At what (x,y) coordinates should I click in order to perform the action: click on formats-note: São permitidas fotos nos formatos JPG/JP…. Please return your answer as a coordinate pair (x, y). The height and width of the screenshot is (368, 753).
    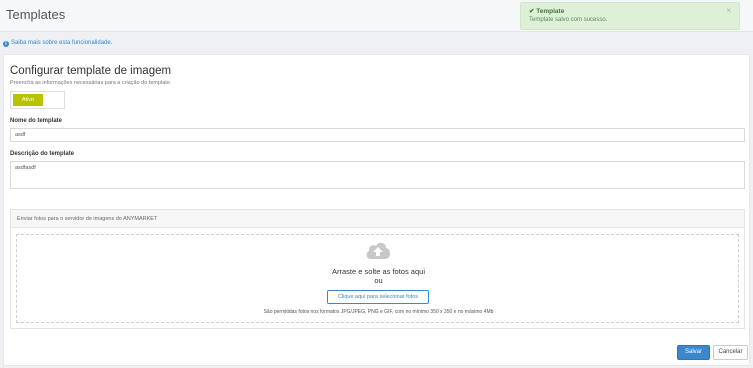
    Looking at the image, I should click on (378, 312).